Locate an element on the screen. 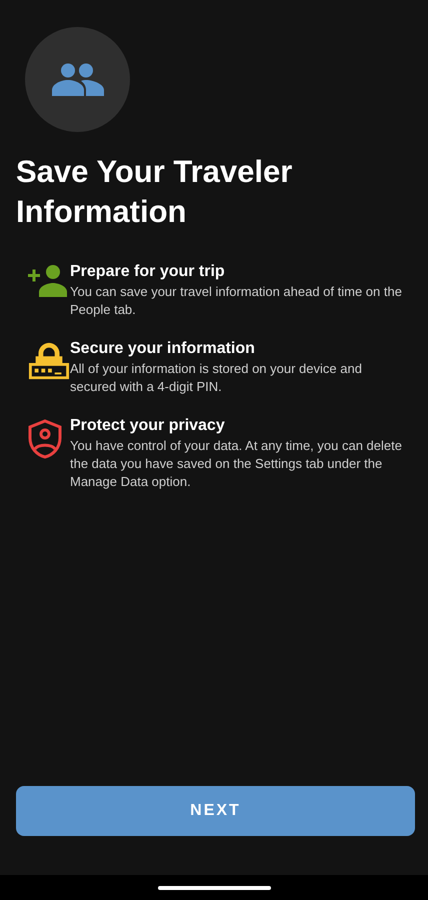 Image resolution: width=428 pixels, height=900 pixels. home-indicator is located at coordinates (214, 888).